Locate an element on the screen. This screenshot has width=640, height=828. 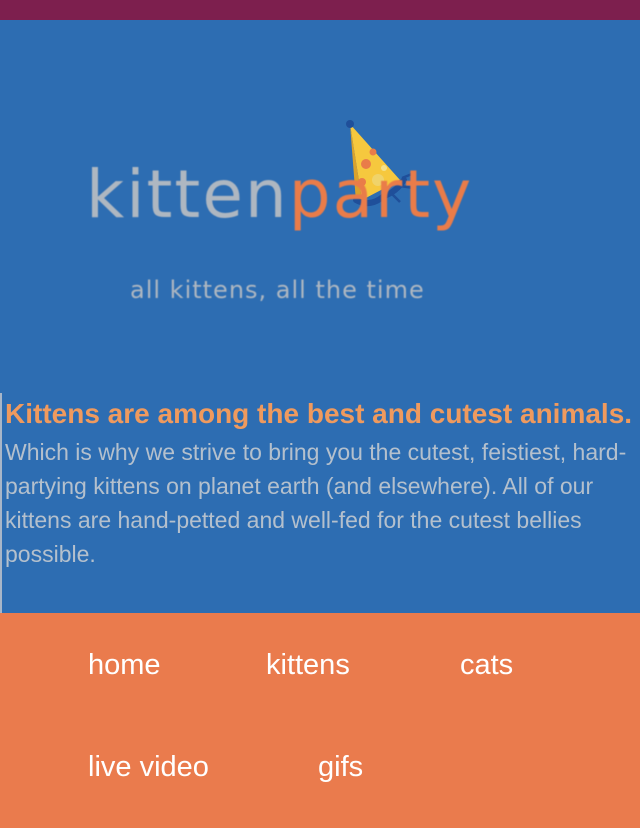
nav-link-home: home is located at coordinates (124, 665).